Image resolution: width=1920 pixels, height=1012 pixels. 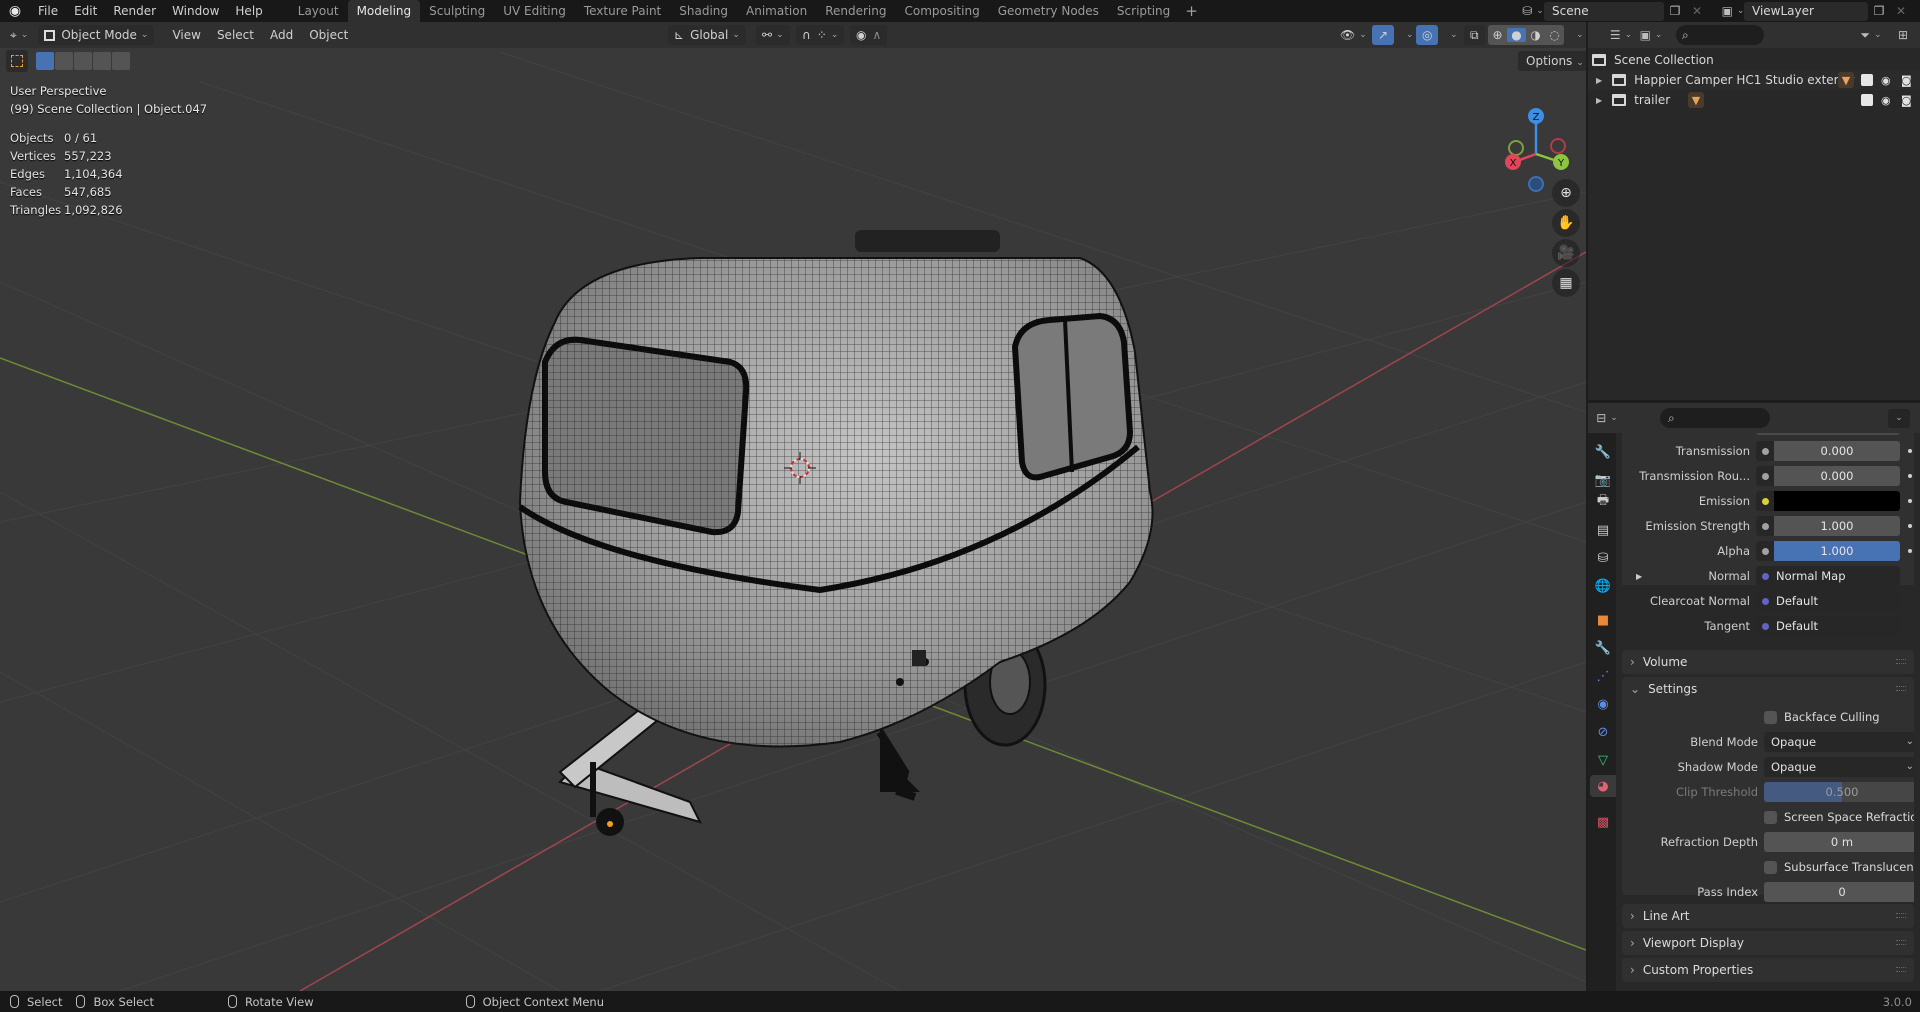 What do you see at coordinates (102, 61) in the screenshot?
I see `select-mode-invert` at bounding box center [102, 61].